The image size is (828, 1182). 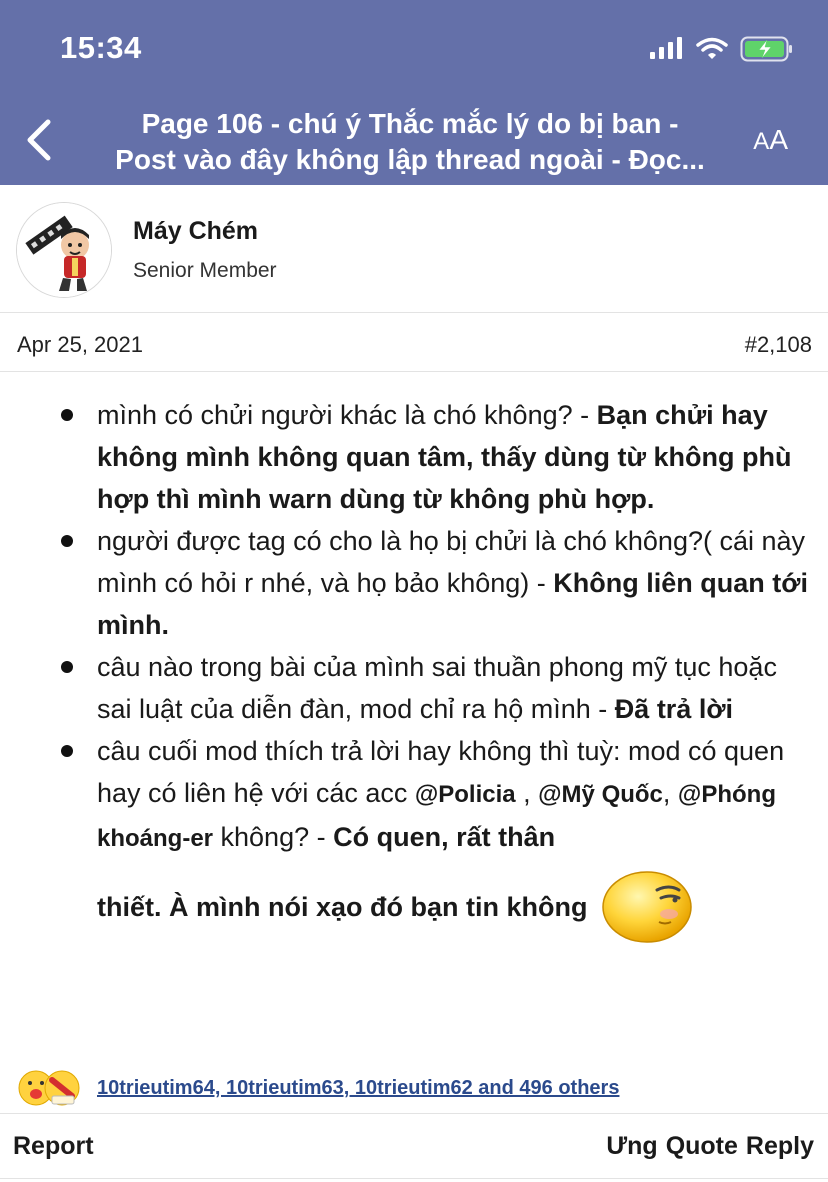 What do you see at coordinates (414, 249) in the screenshot?
I see `post-author: Máy Chém Senior Member` at bounding box center [414, 249].